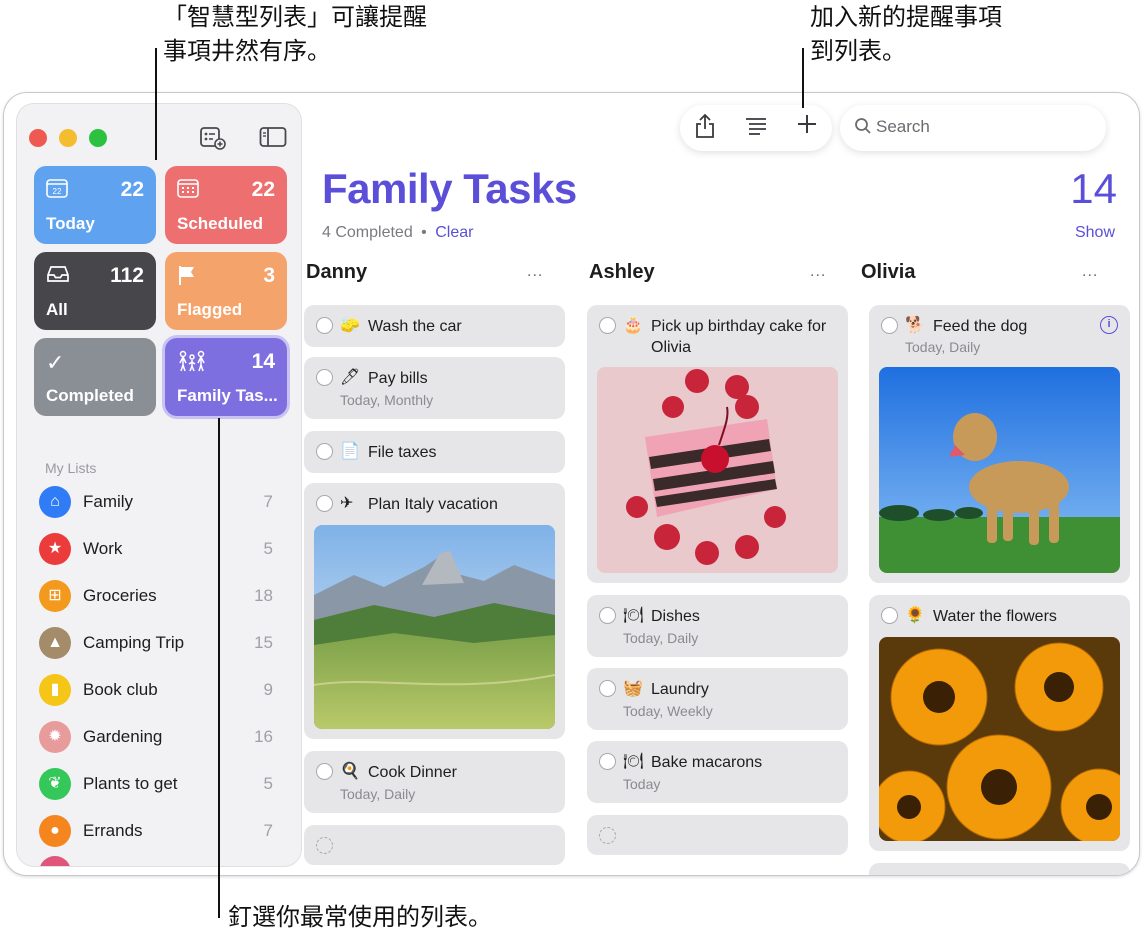  Describe the element at coordinates (90, 395) in the screenshot. I see `smart-list-label: Completed` at that location.